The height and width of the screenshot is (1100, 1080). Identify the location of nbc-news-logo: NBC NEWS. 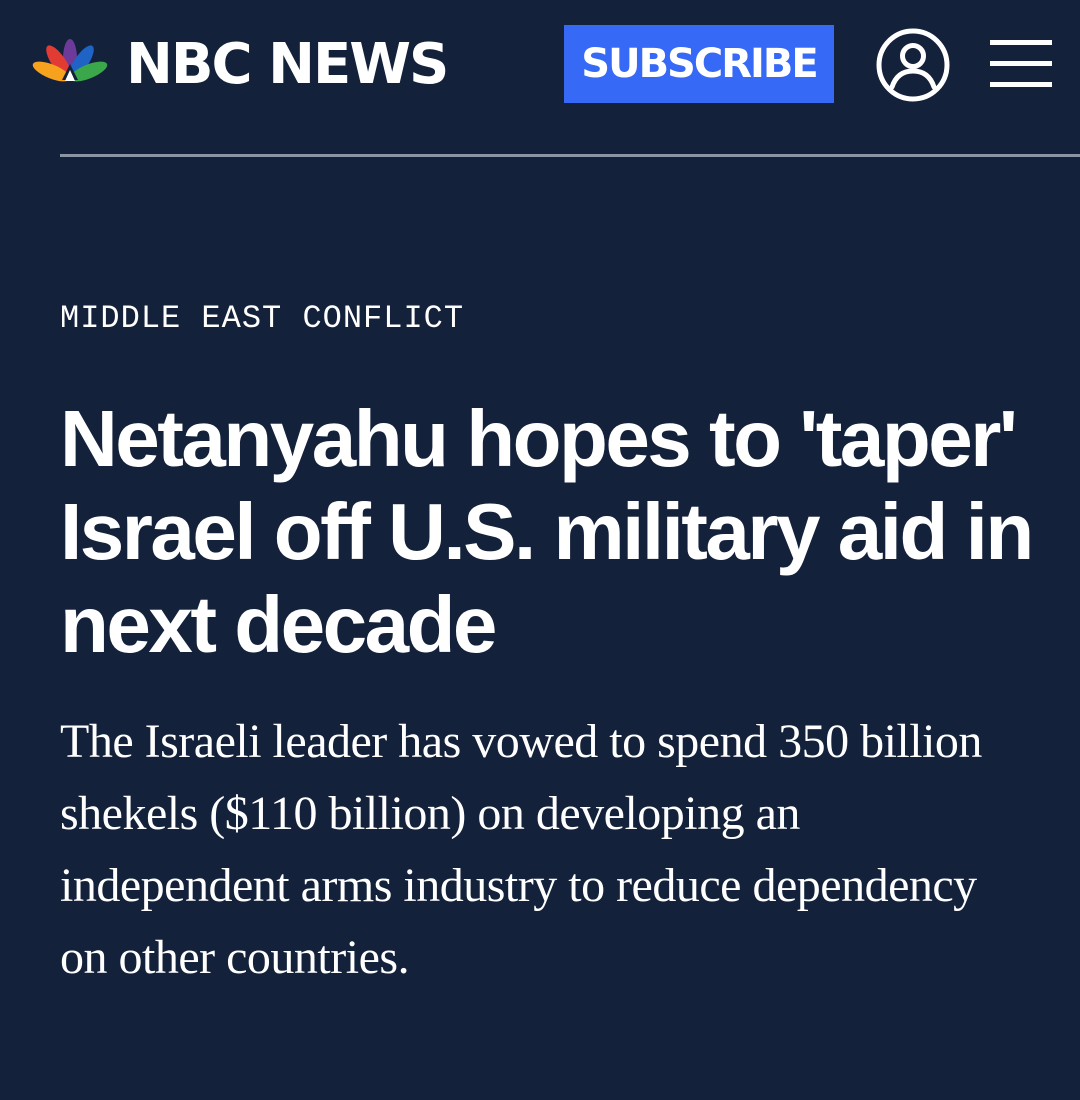
(238, 65).